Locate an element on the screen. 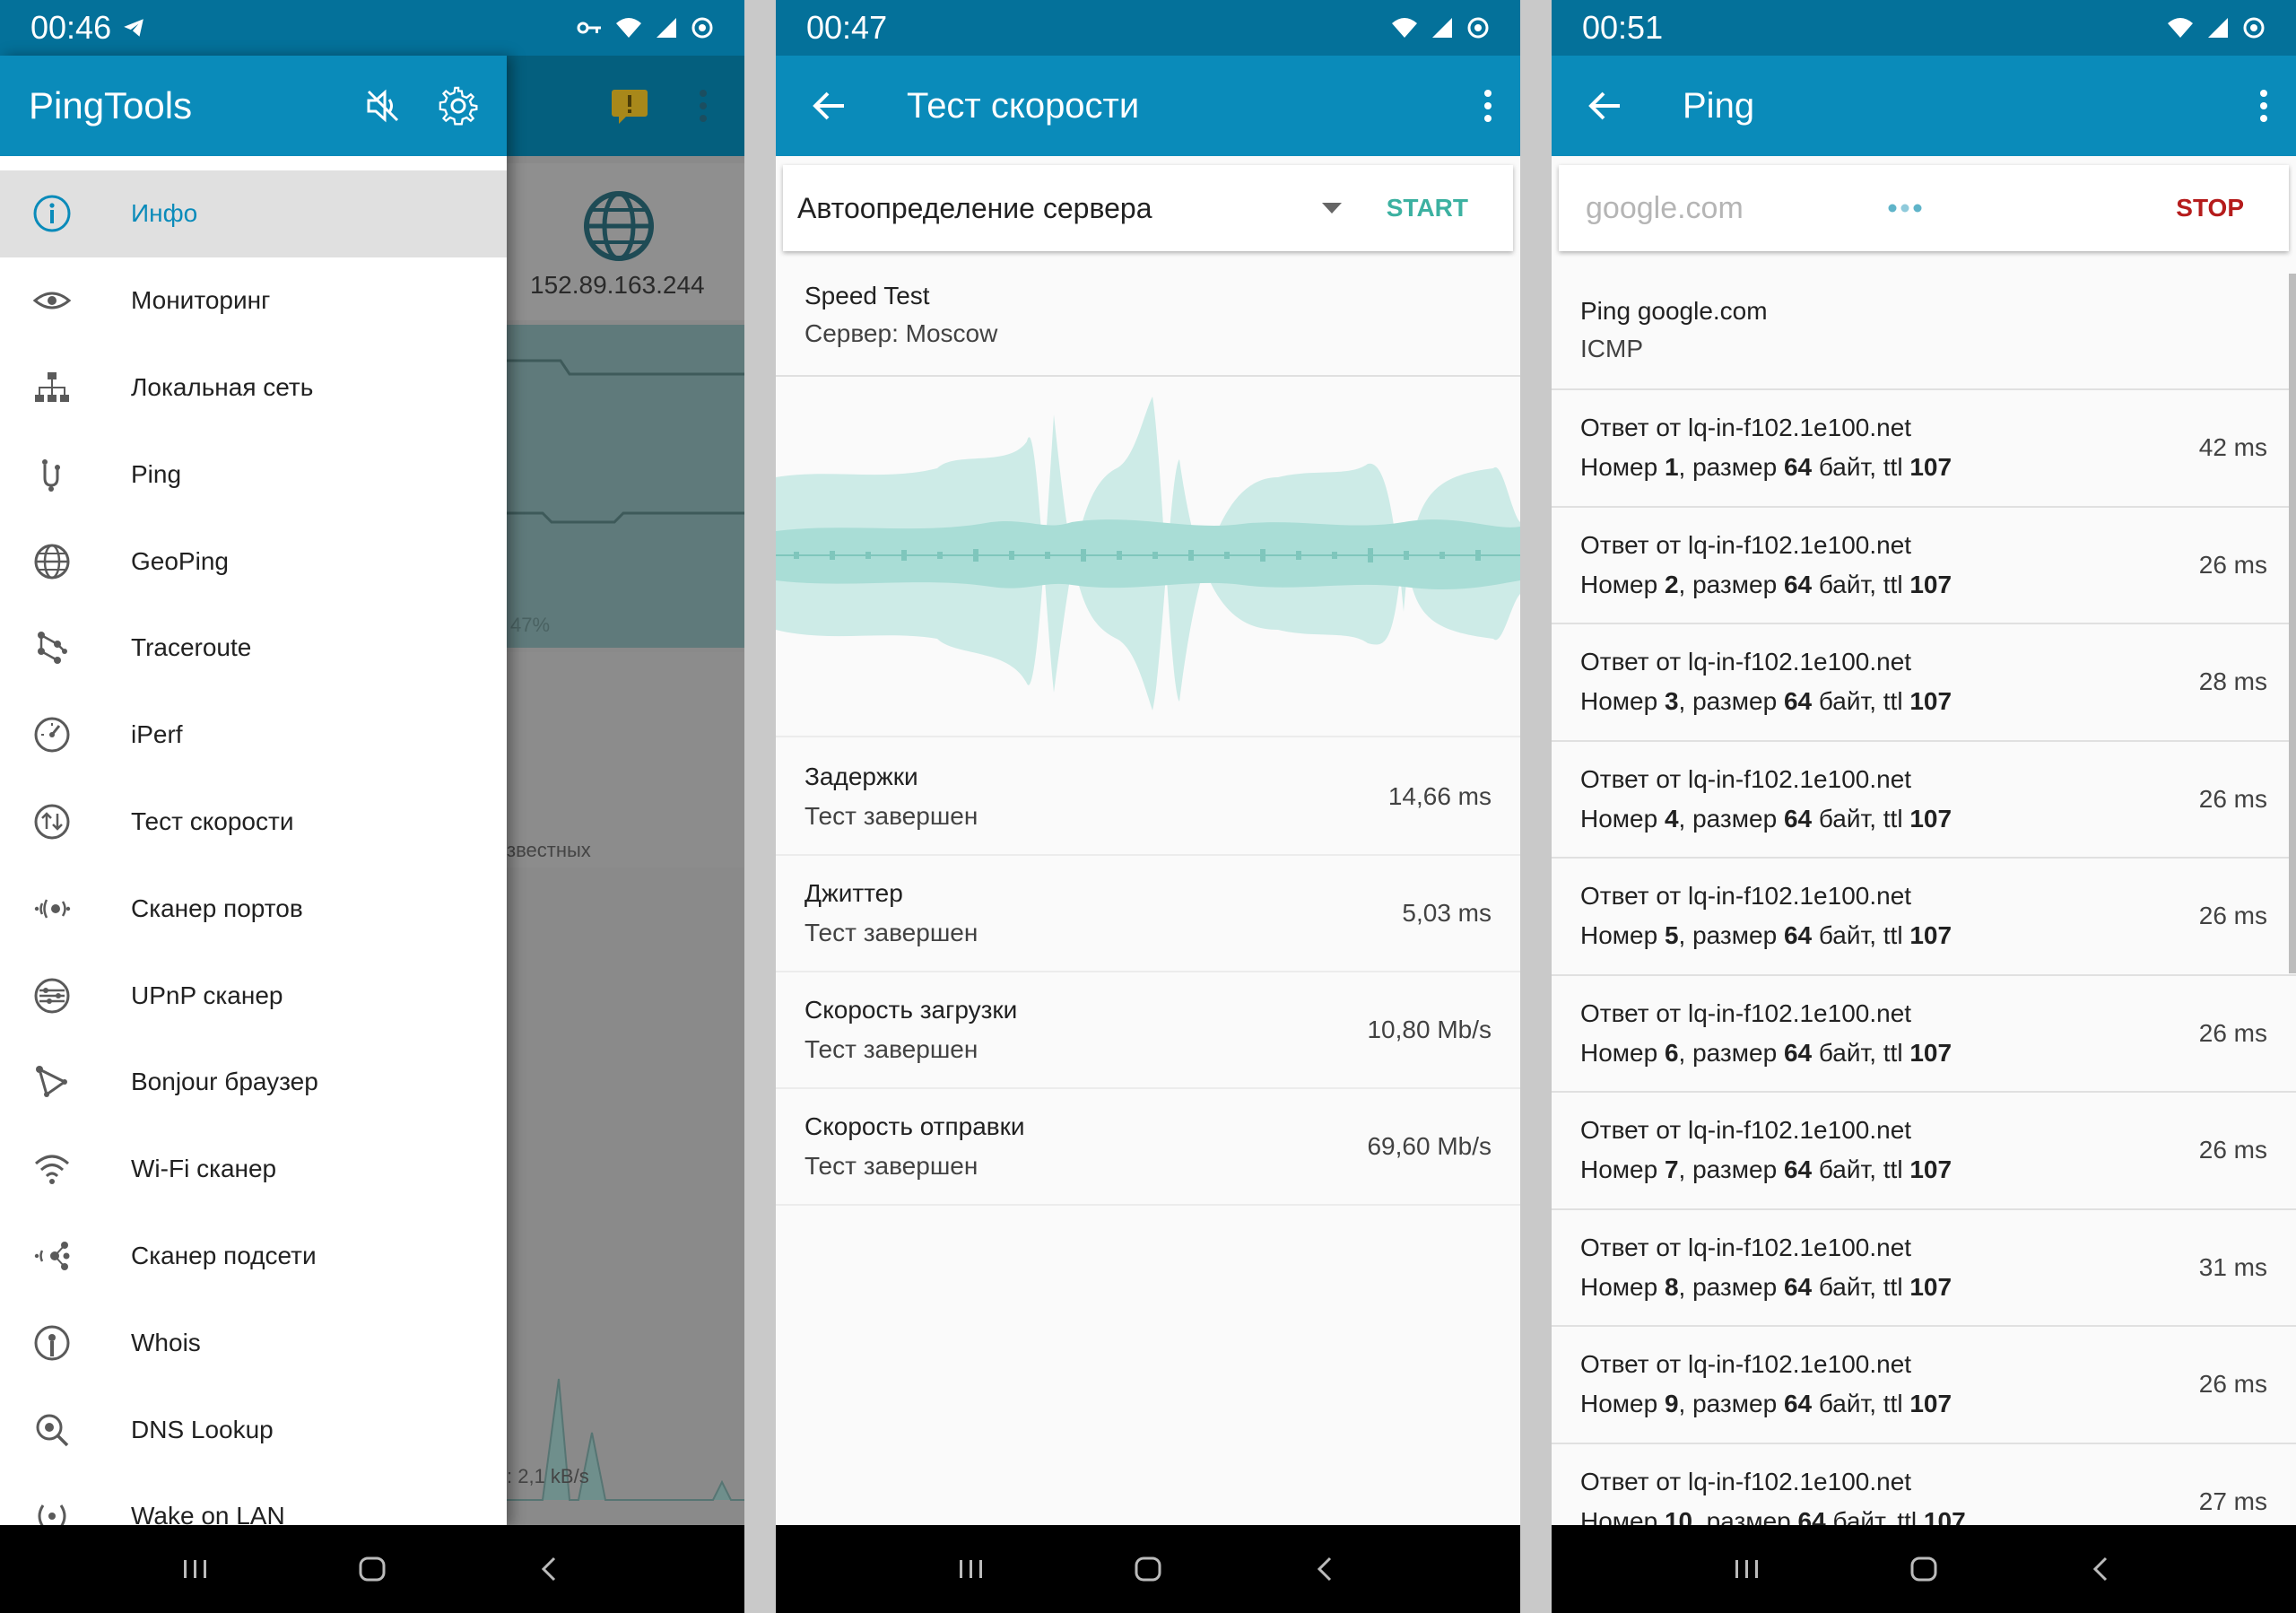 This screenshot has height=1613, width=2296. eye-icon is located at coordinates (52, 300).